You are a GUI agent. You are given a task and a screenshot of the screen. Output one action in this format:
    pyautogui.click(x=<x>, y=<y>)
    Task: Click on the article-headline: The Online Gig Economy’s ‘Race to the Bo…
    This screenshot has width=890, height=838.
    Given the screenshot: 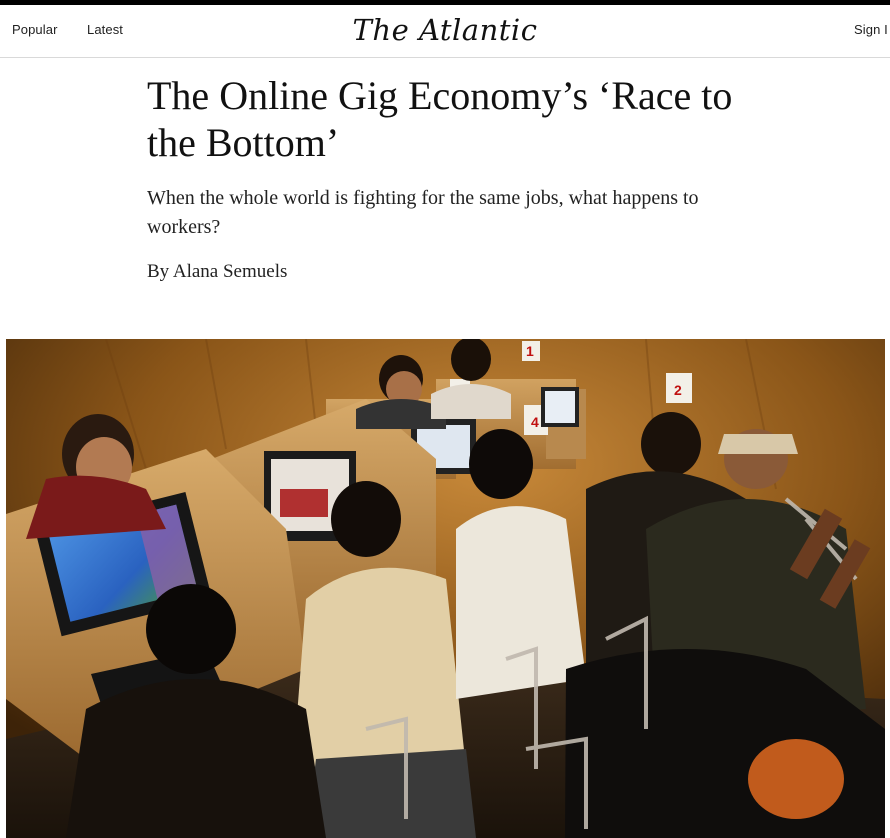 What is the action you would take?
    pyautogui.click(x=440, y=119)
    